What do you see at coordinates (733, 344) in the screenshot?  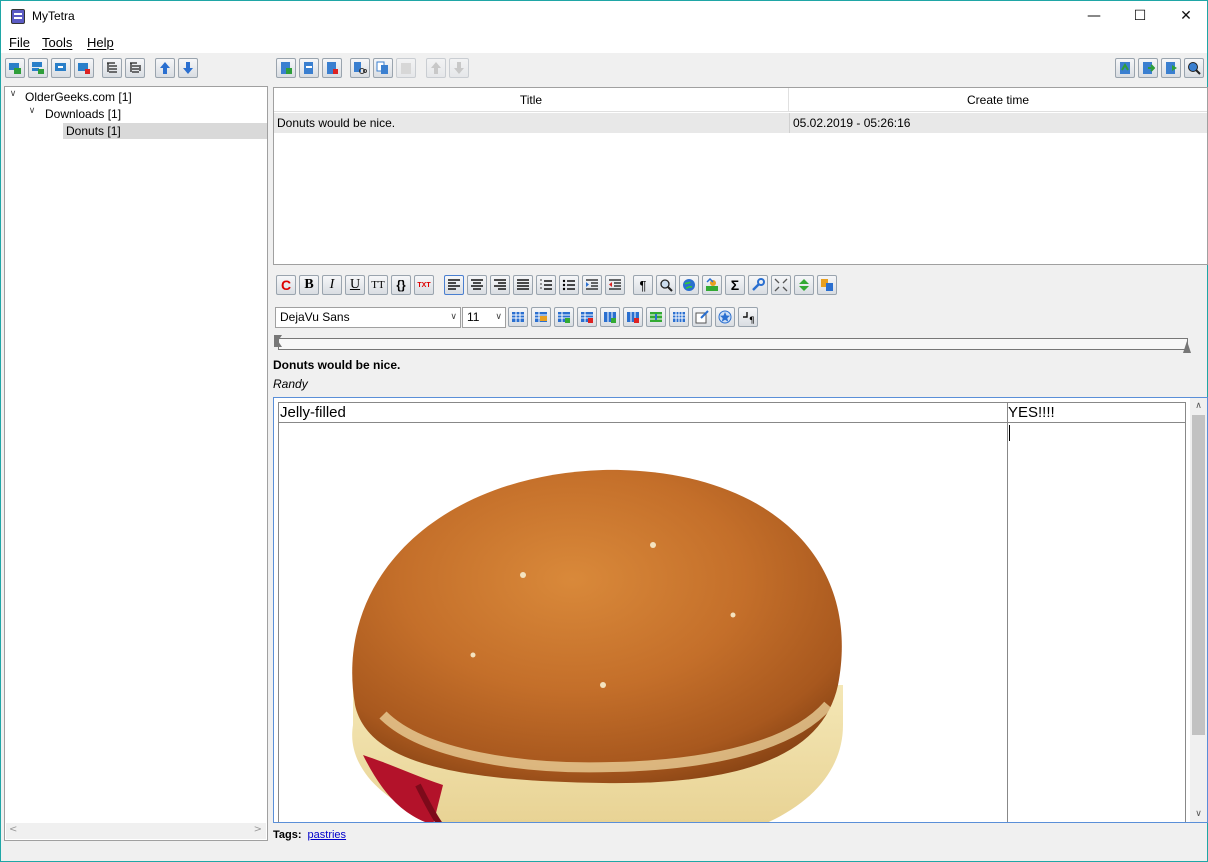 I see `indent-ruler` at bounding box center [733, 344].